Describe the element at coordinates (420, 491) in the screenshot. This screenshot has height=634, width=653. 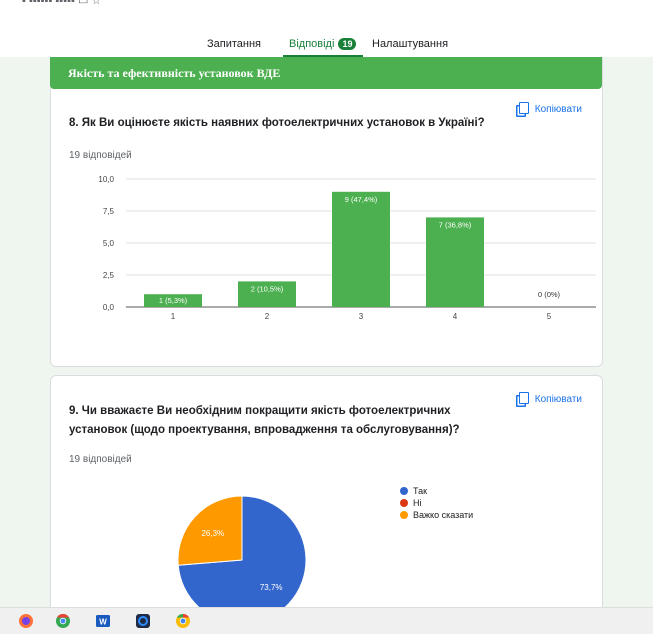
I see `legend-label: Так` at that location.